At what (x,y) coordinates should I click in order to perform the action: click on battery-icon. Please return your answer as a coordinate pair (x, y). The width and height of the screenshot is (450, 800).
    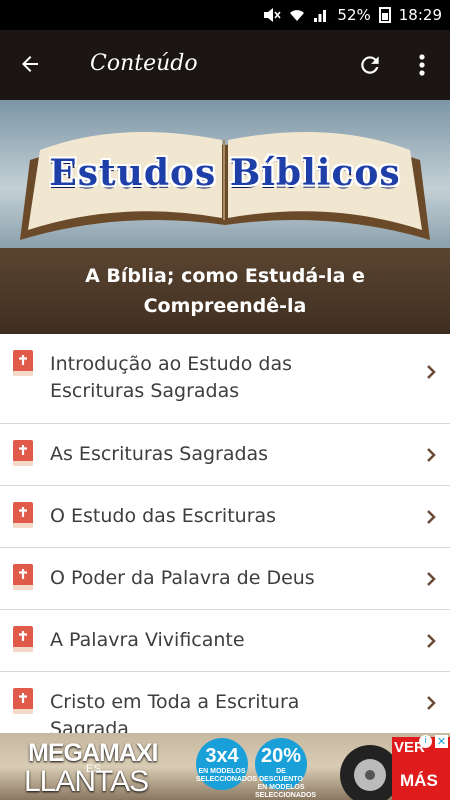
    Looking at the image, I should click on (384, 15).